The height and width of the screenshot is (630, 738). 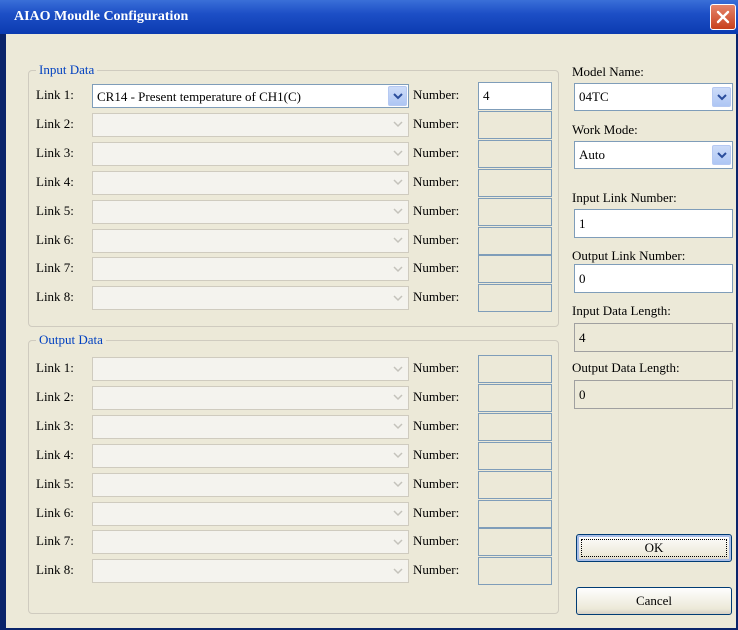 I want to click on input-link-1-dropdown-button, so click(x=397, y=96).